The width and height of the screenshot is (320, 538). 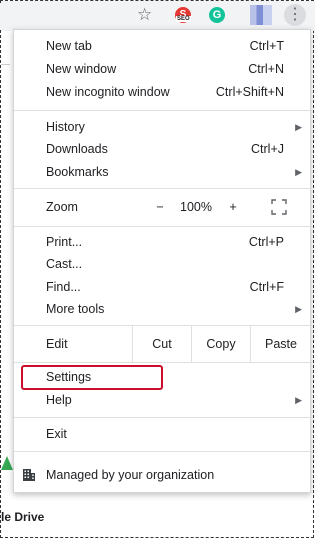 I want to click on menu-item-shortcut: Ctrl+F, so click(x=266, y=287).